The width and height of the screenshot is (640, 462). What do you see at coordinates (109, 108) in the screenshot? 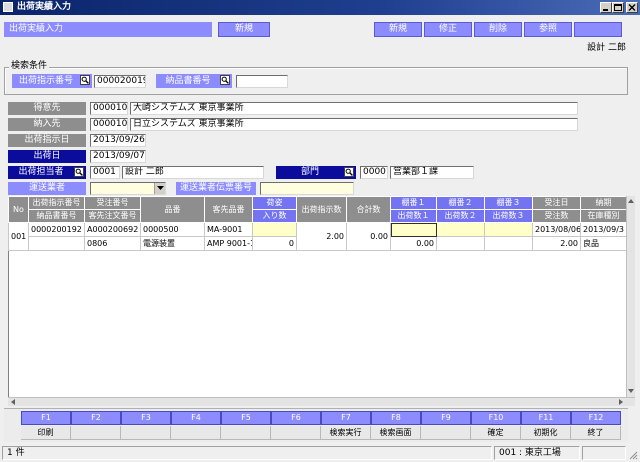
I see `customer-code-field: 00001000` at bounding box center [109, 108].